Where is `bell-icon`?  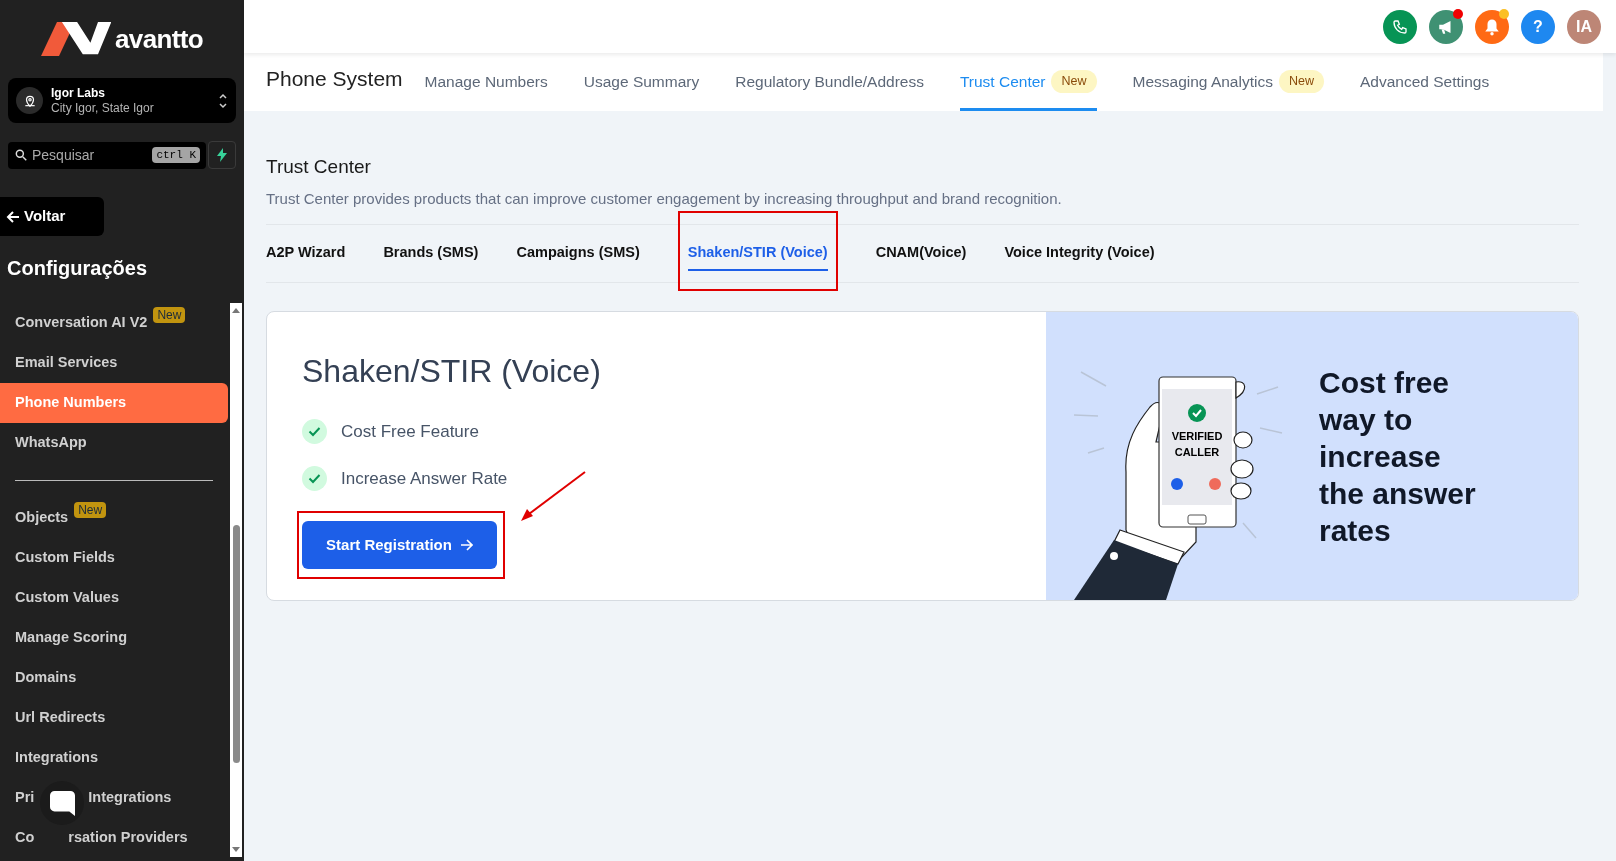 bell-icon is located at coordinates (1492, 26).